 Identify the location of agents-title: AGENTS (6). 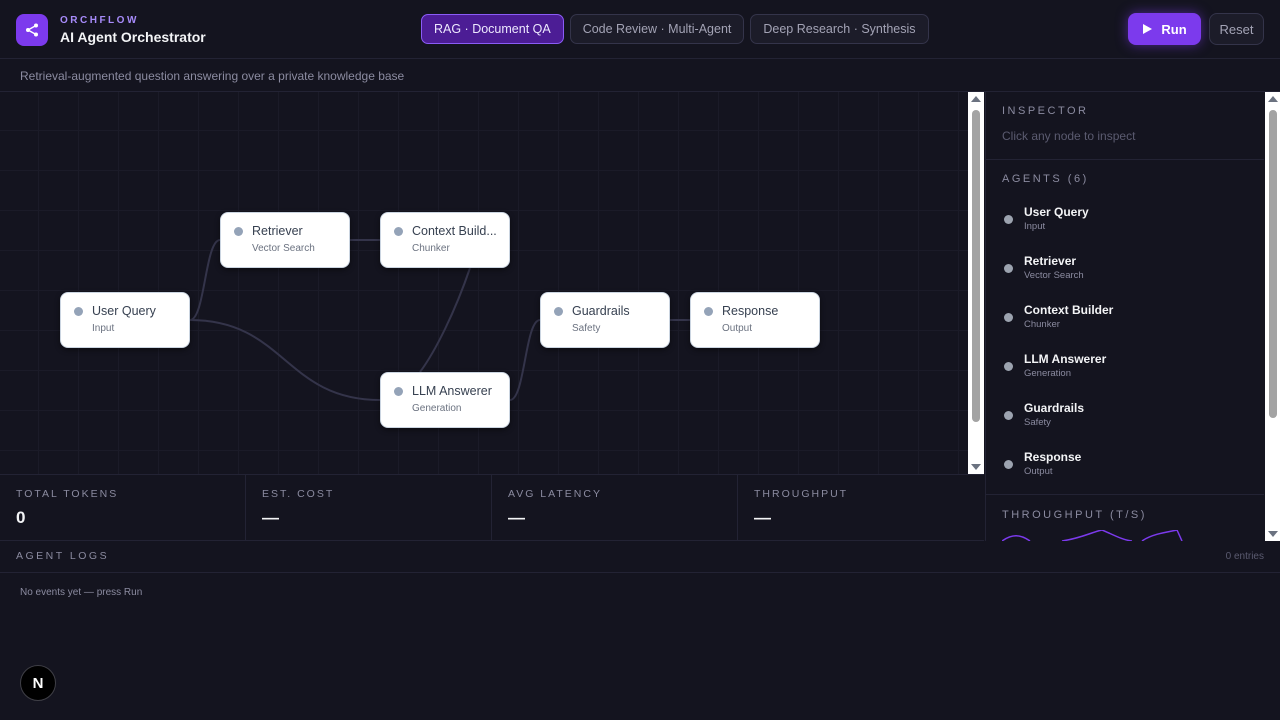
(1045, 179).